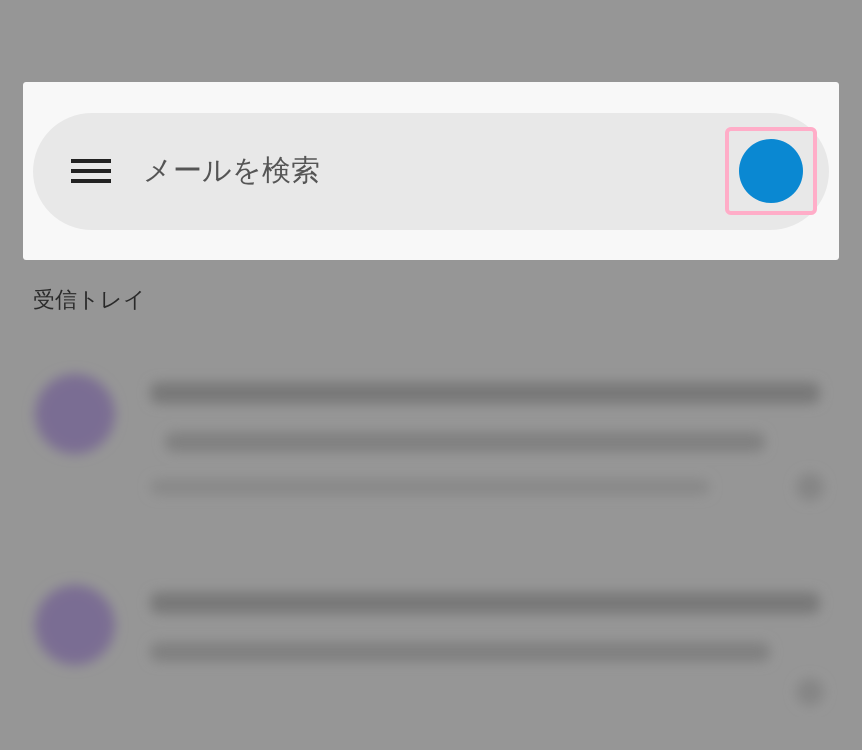  Describe the element at coordinates (91, 171) in the screenshot. I see `menu-icon` at that location.